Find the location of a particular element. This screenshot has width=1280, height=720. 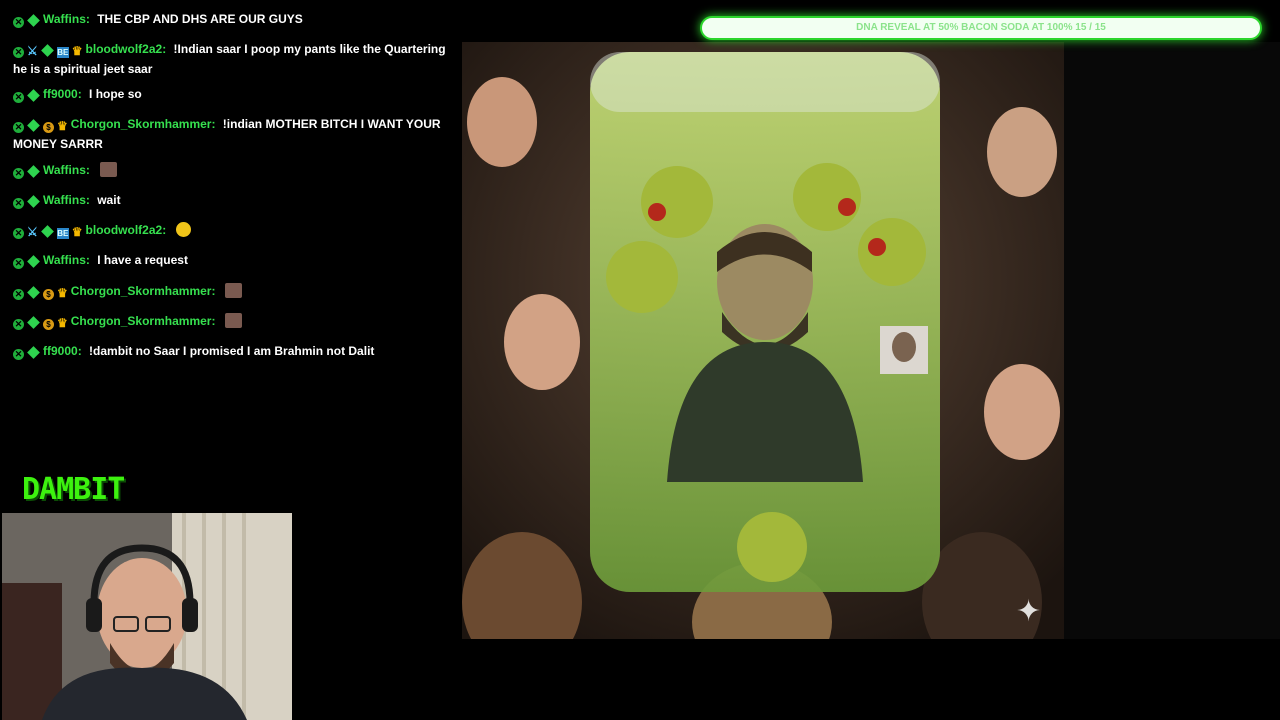

sparkle-icon: ✦ is located at coordinates (1029, 611).